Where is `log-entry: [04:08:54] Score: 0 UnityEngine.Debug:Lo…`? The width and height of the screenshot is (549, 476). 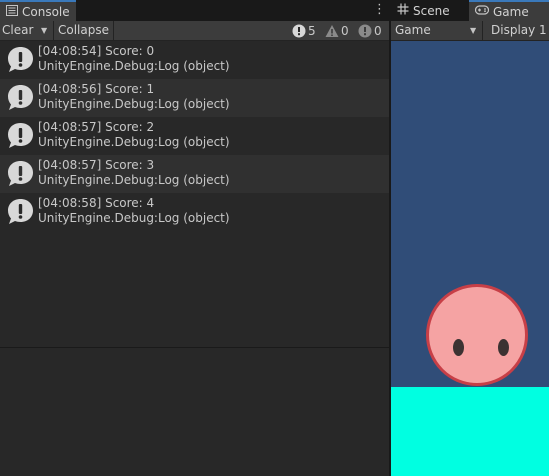 log-entry: [04:08:54] Score: 0 UnityEngine.Debug:Lo… is located at coordinates (194, 60).